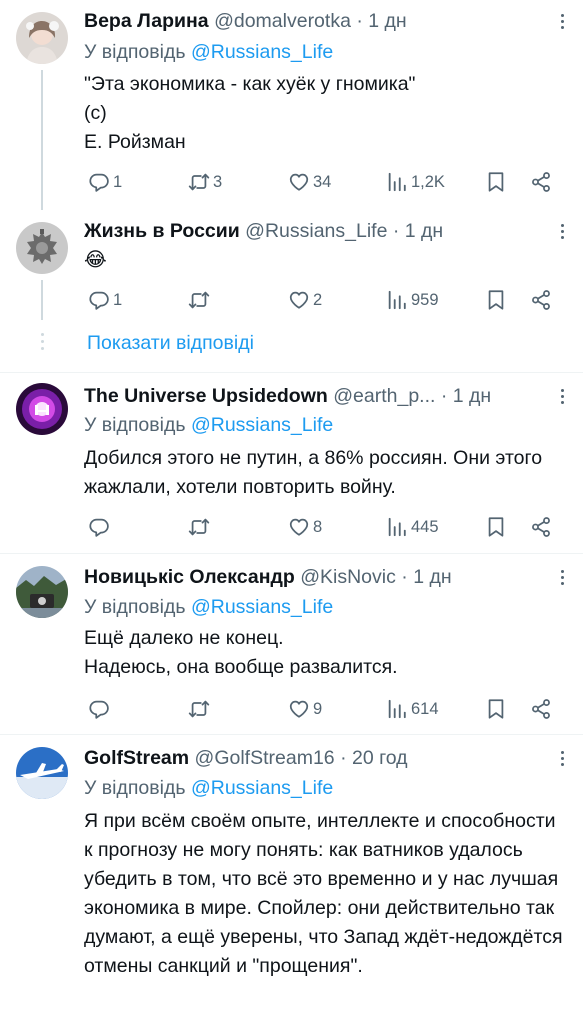  Describe the element at coordinates (42, 343) in the screenshot. I see `thread-dots` at that location.